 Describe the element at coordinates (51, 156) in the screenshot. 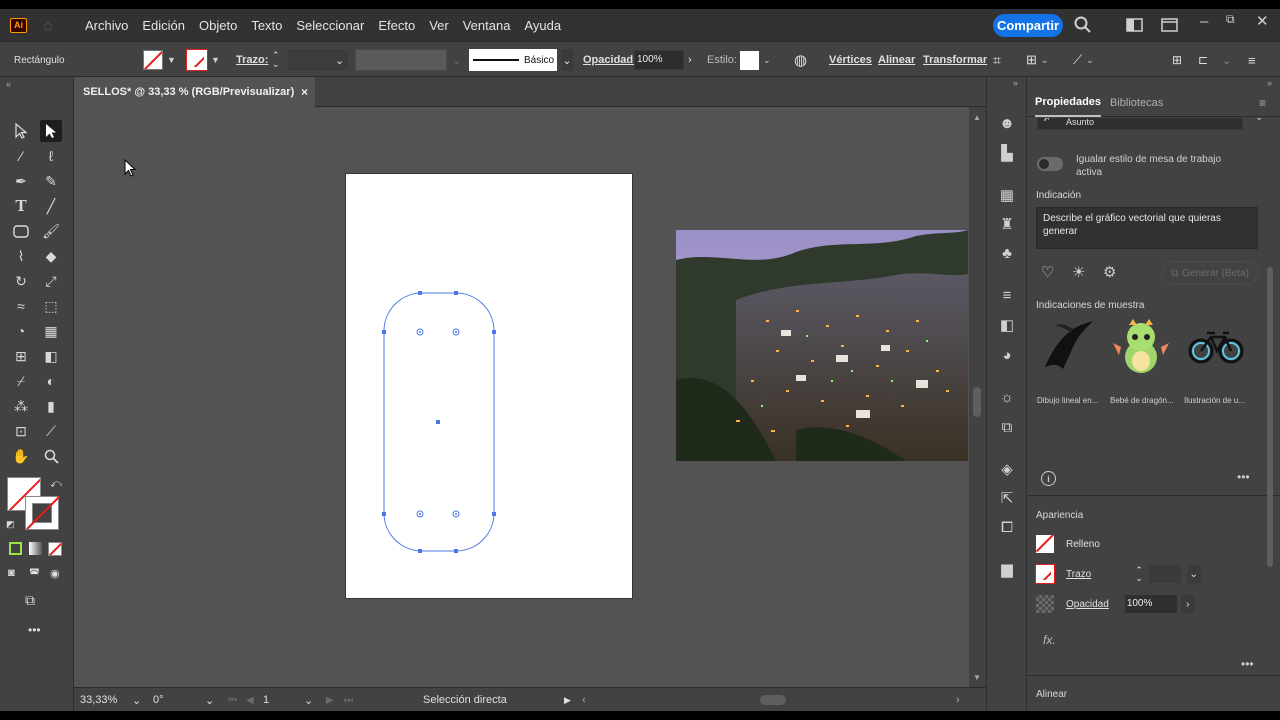

I see `lasso-icon: ℓ` at that location.